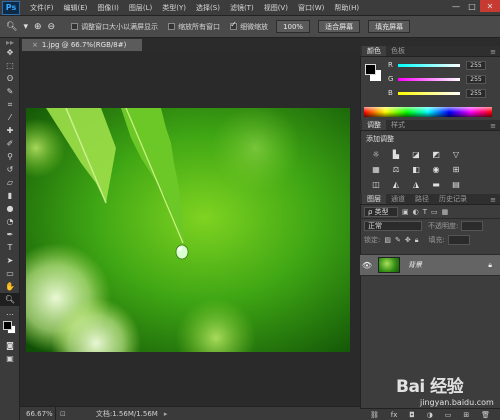 The height and width of the screenshot is (420, 500). I want to click on eye-icon: 👁︎, so click(367, 265).